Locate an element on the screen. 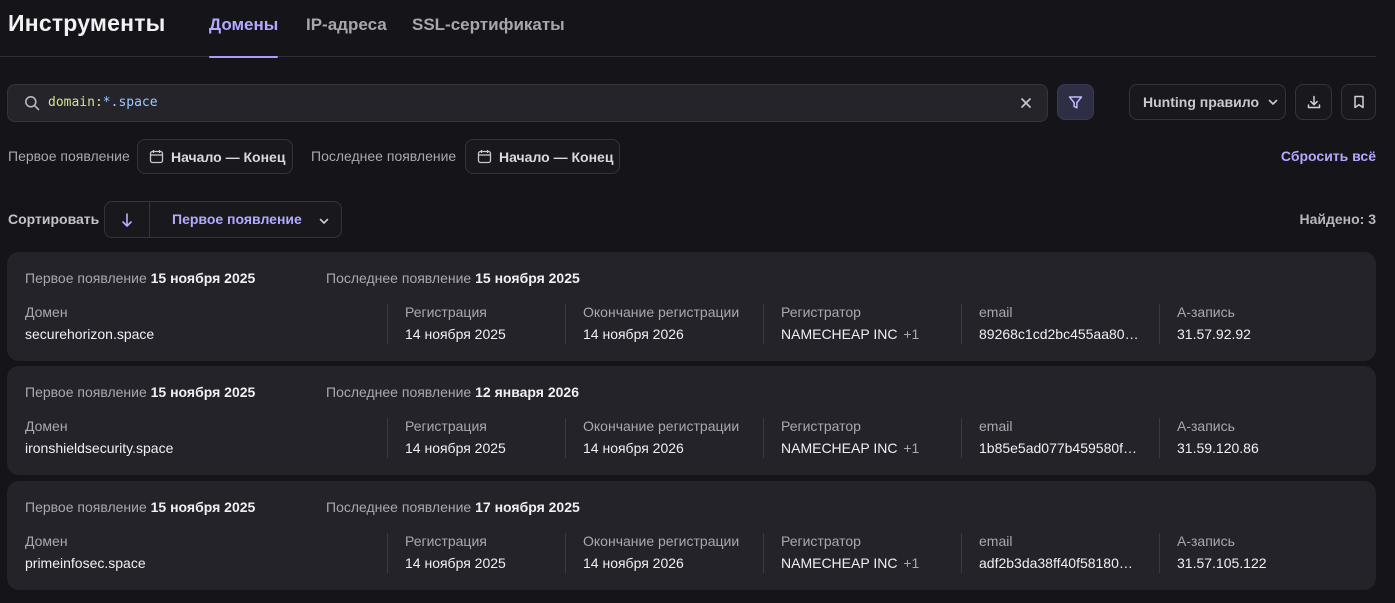 The image size is (1395, 603). a-record-value: 31.57.105.122 is located at coordinates (1268, 563).